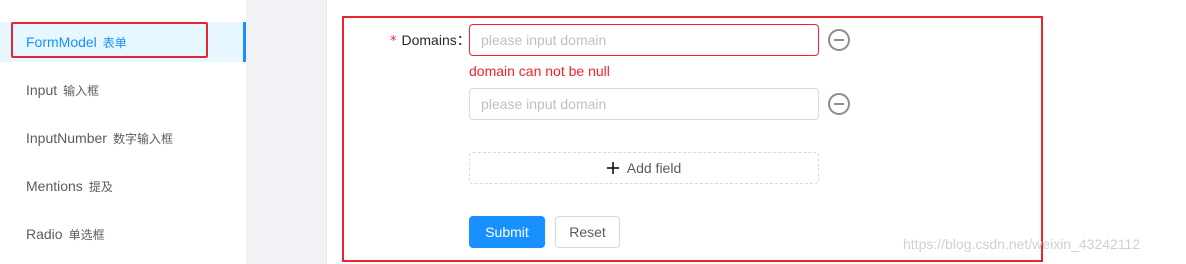 The image size is (1186, 264). I want to click on sidebar-item-label: InputNumber, so click(66, 138).